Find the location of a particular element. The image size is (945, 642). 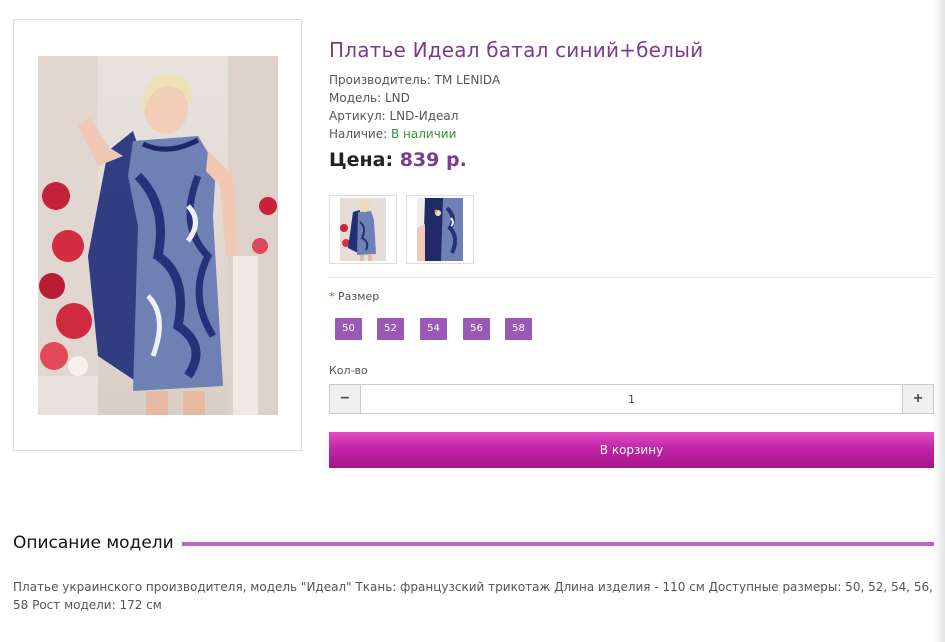

size-option-50: 50 is located at coordinates (348, 329).